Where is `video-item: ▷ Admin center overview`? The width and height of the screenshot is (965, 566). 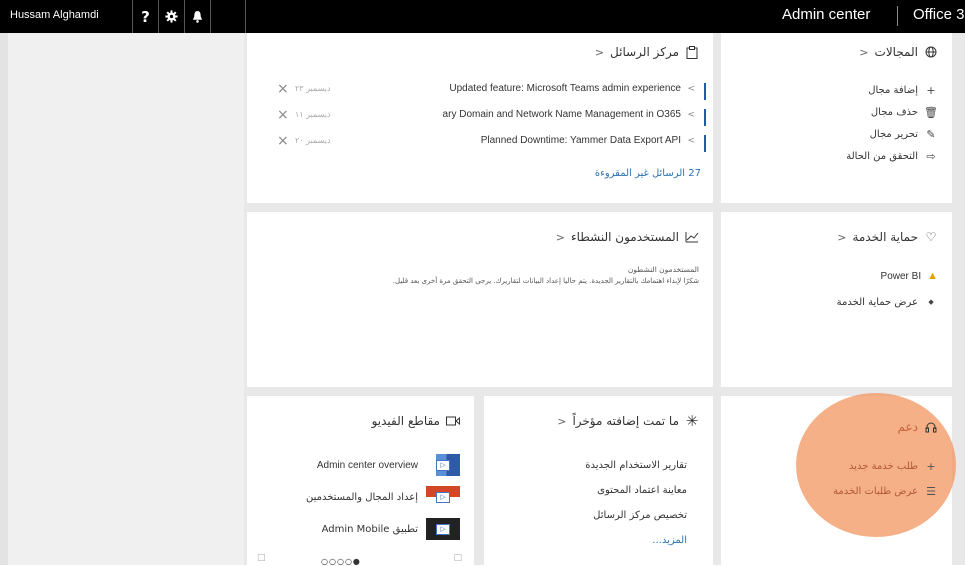
video-item: ▷ Admin center overview is located at coordinates (388, 465).